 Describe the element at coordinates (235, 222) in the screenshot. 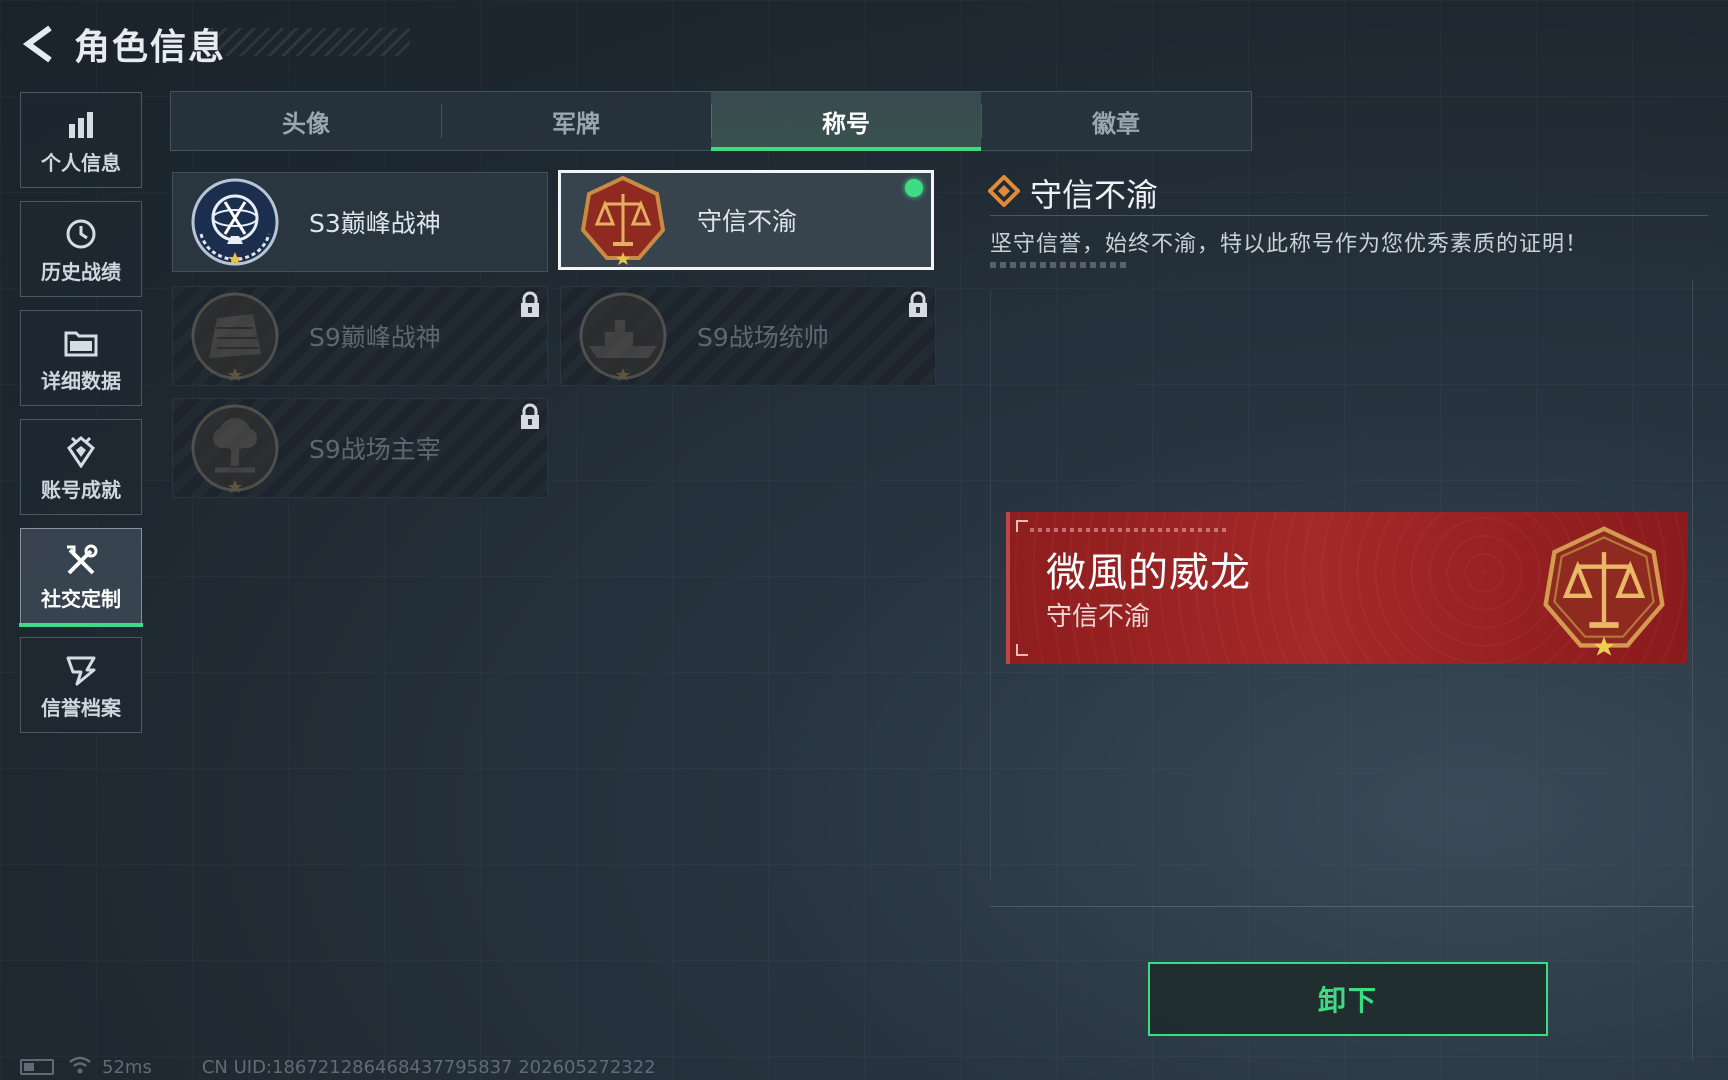

I see `globe-emblem-icon` at that location.